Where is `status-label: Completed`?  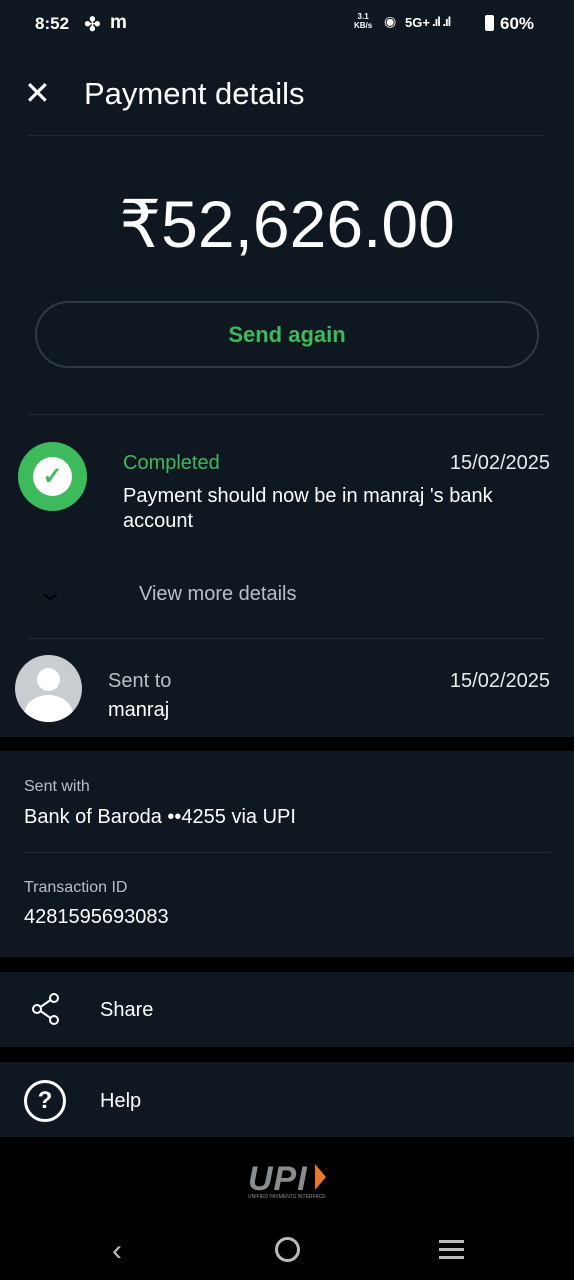
status-label: Completed is located at coordinates (171, 463).